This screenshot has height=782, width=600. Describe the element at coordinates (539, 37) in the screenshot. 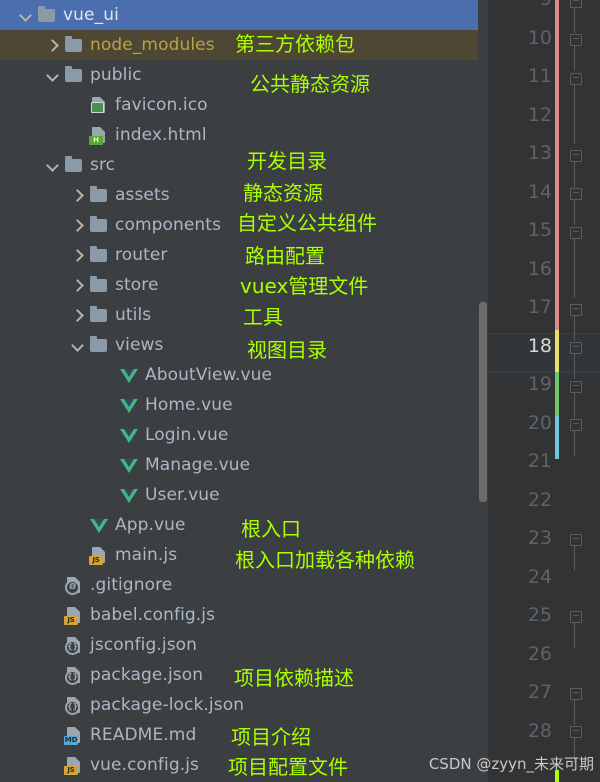

I see `line-number: 10` at that location.